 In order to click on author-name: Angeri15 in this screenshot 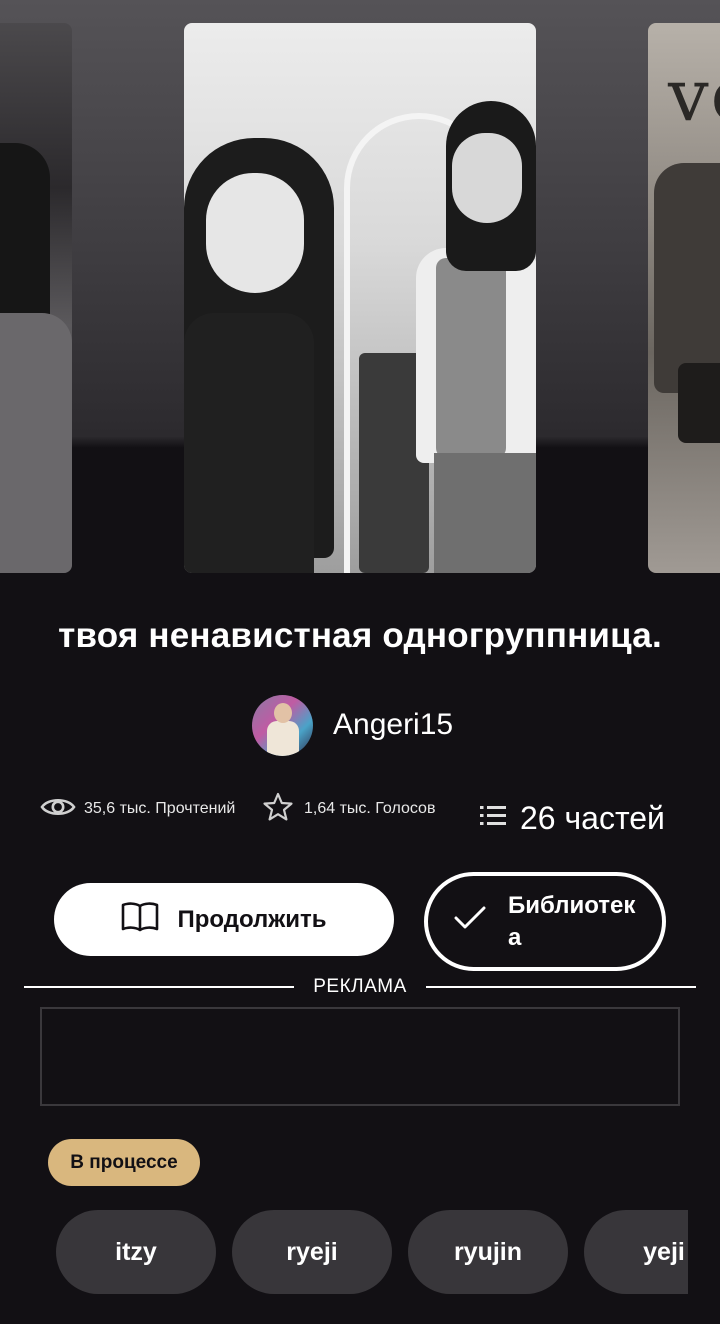, I will do `click(393, 725)`.